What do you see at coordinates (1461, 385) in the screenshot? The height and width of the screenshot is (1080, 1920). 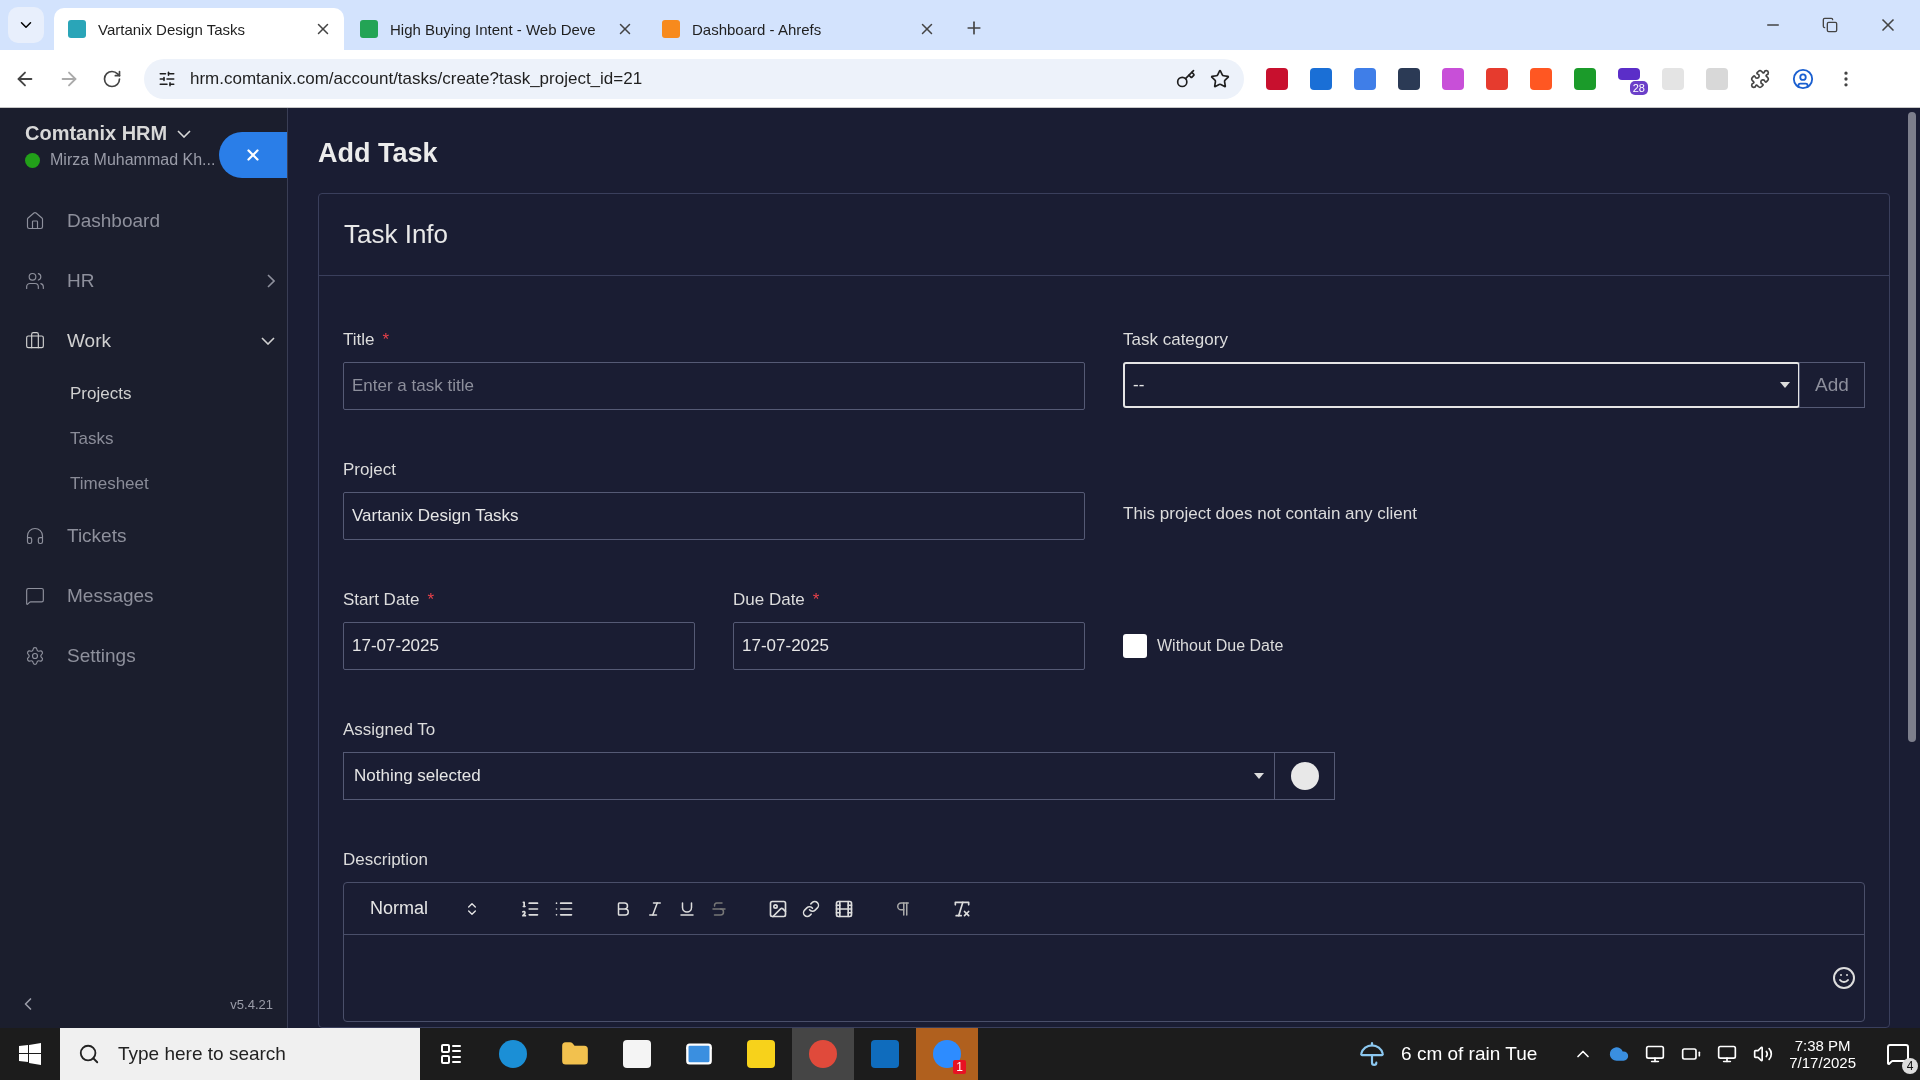 I see `category-select: --` at bounding box center [1461, 385].